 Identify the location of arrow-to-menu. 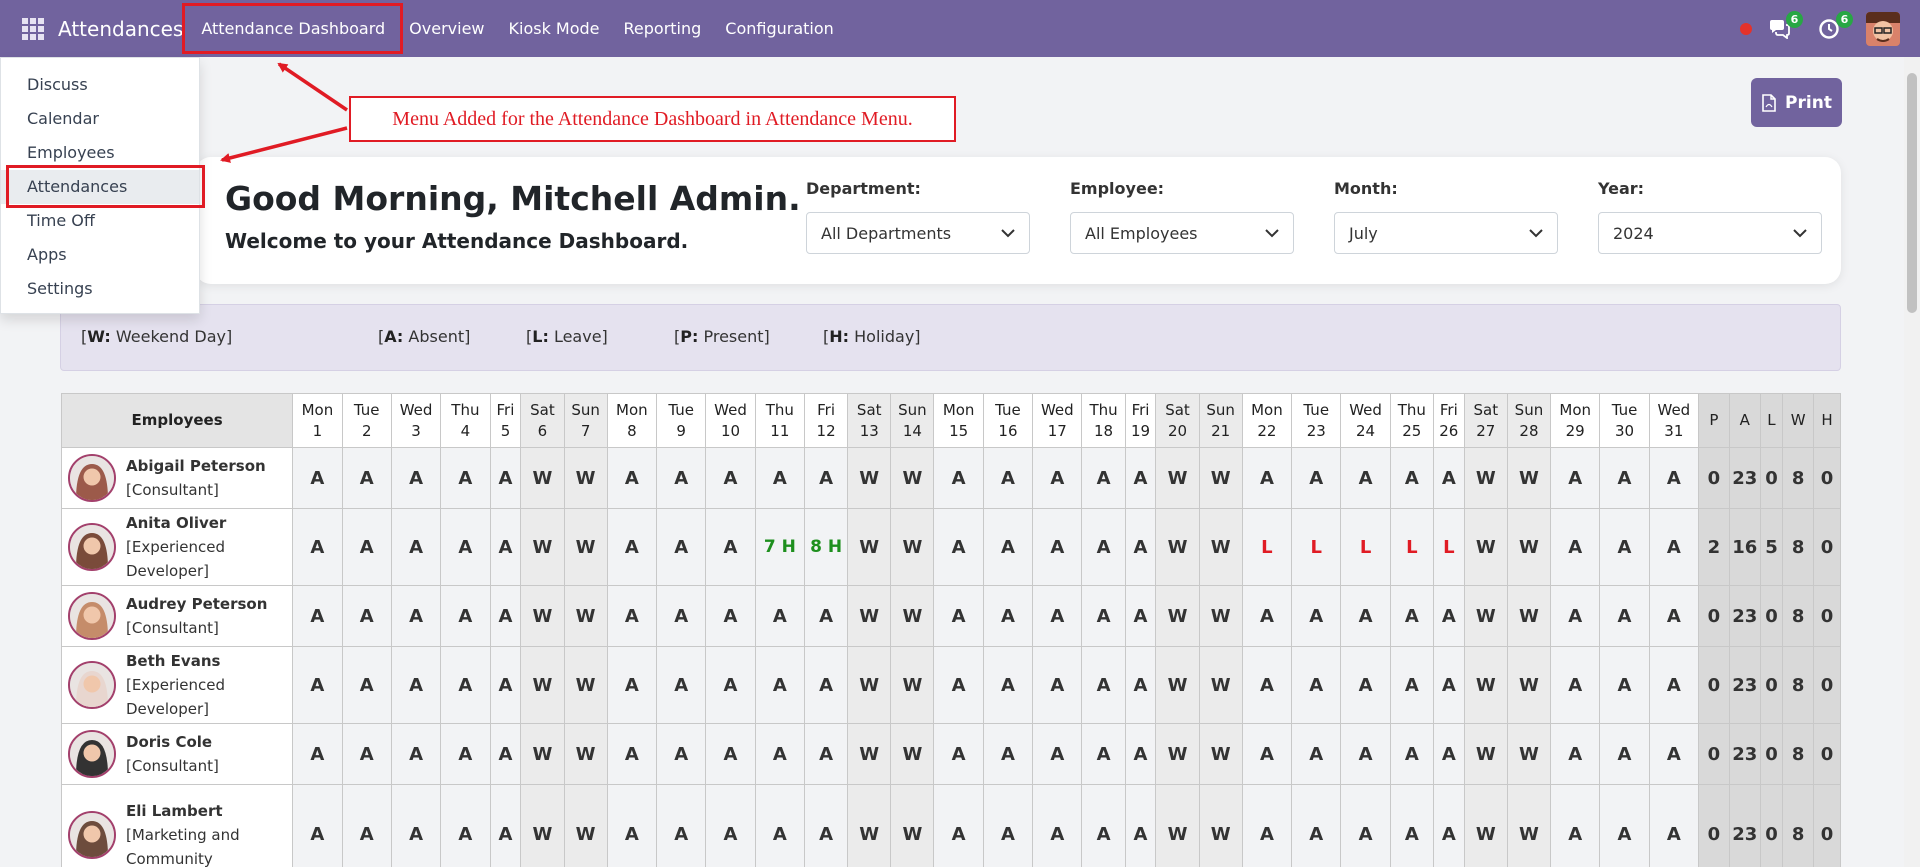
(312, 87).